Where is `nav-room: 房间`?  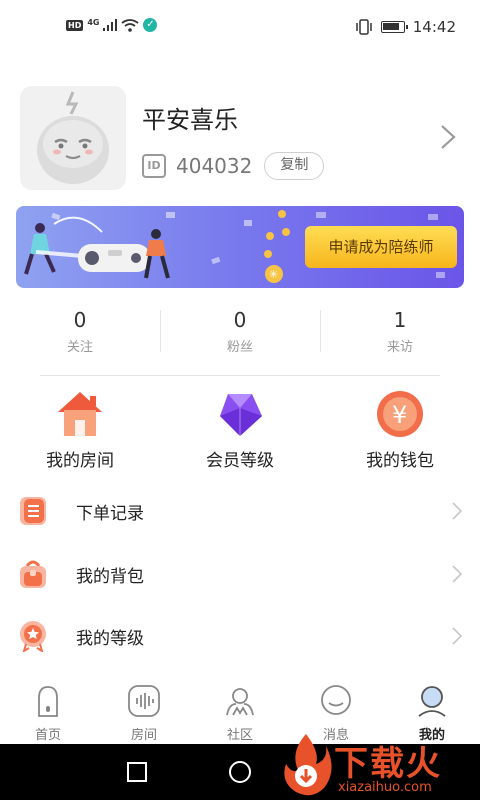
nav-room: 房间 is located at coordinates (144, 711).